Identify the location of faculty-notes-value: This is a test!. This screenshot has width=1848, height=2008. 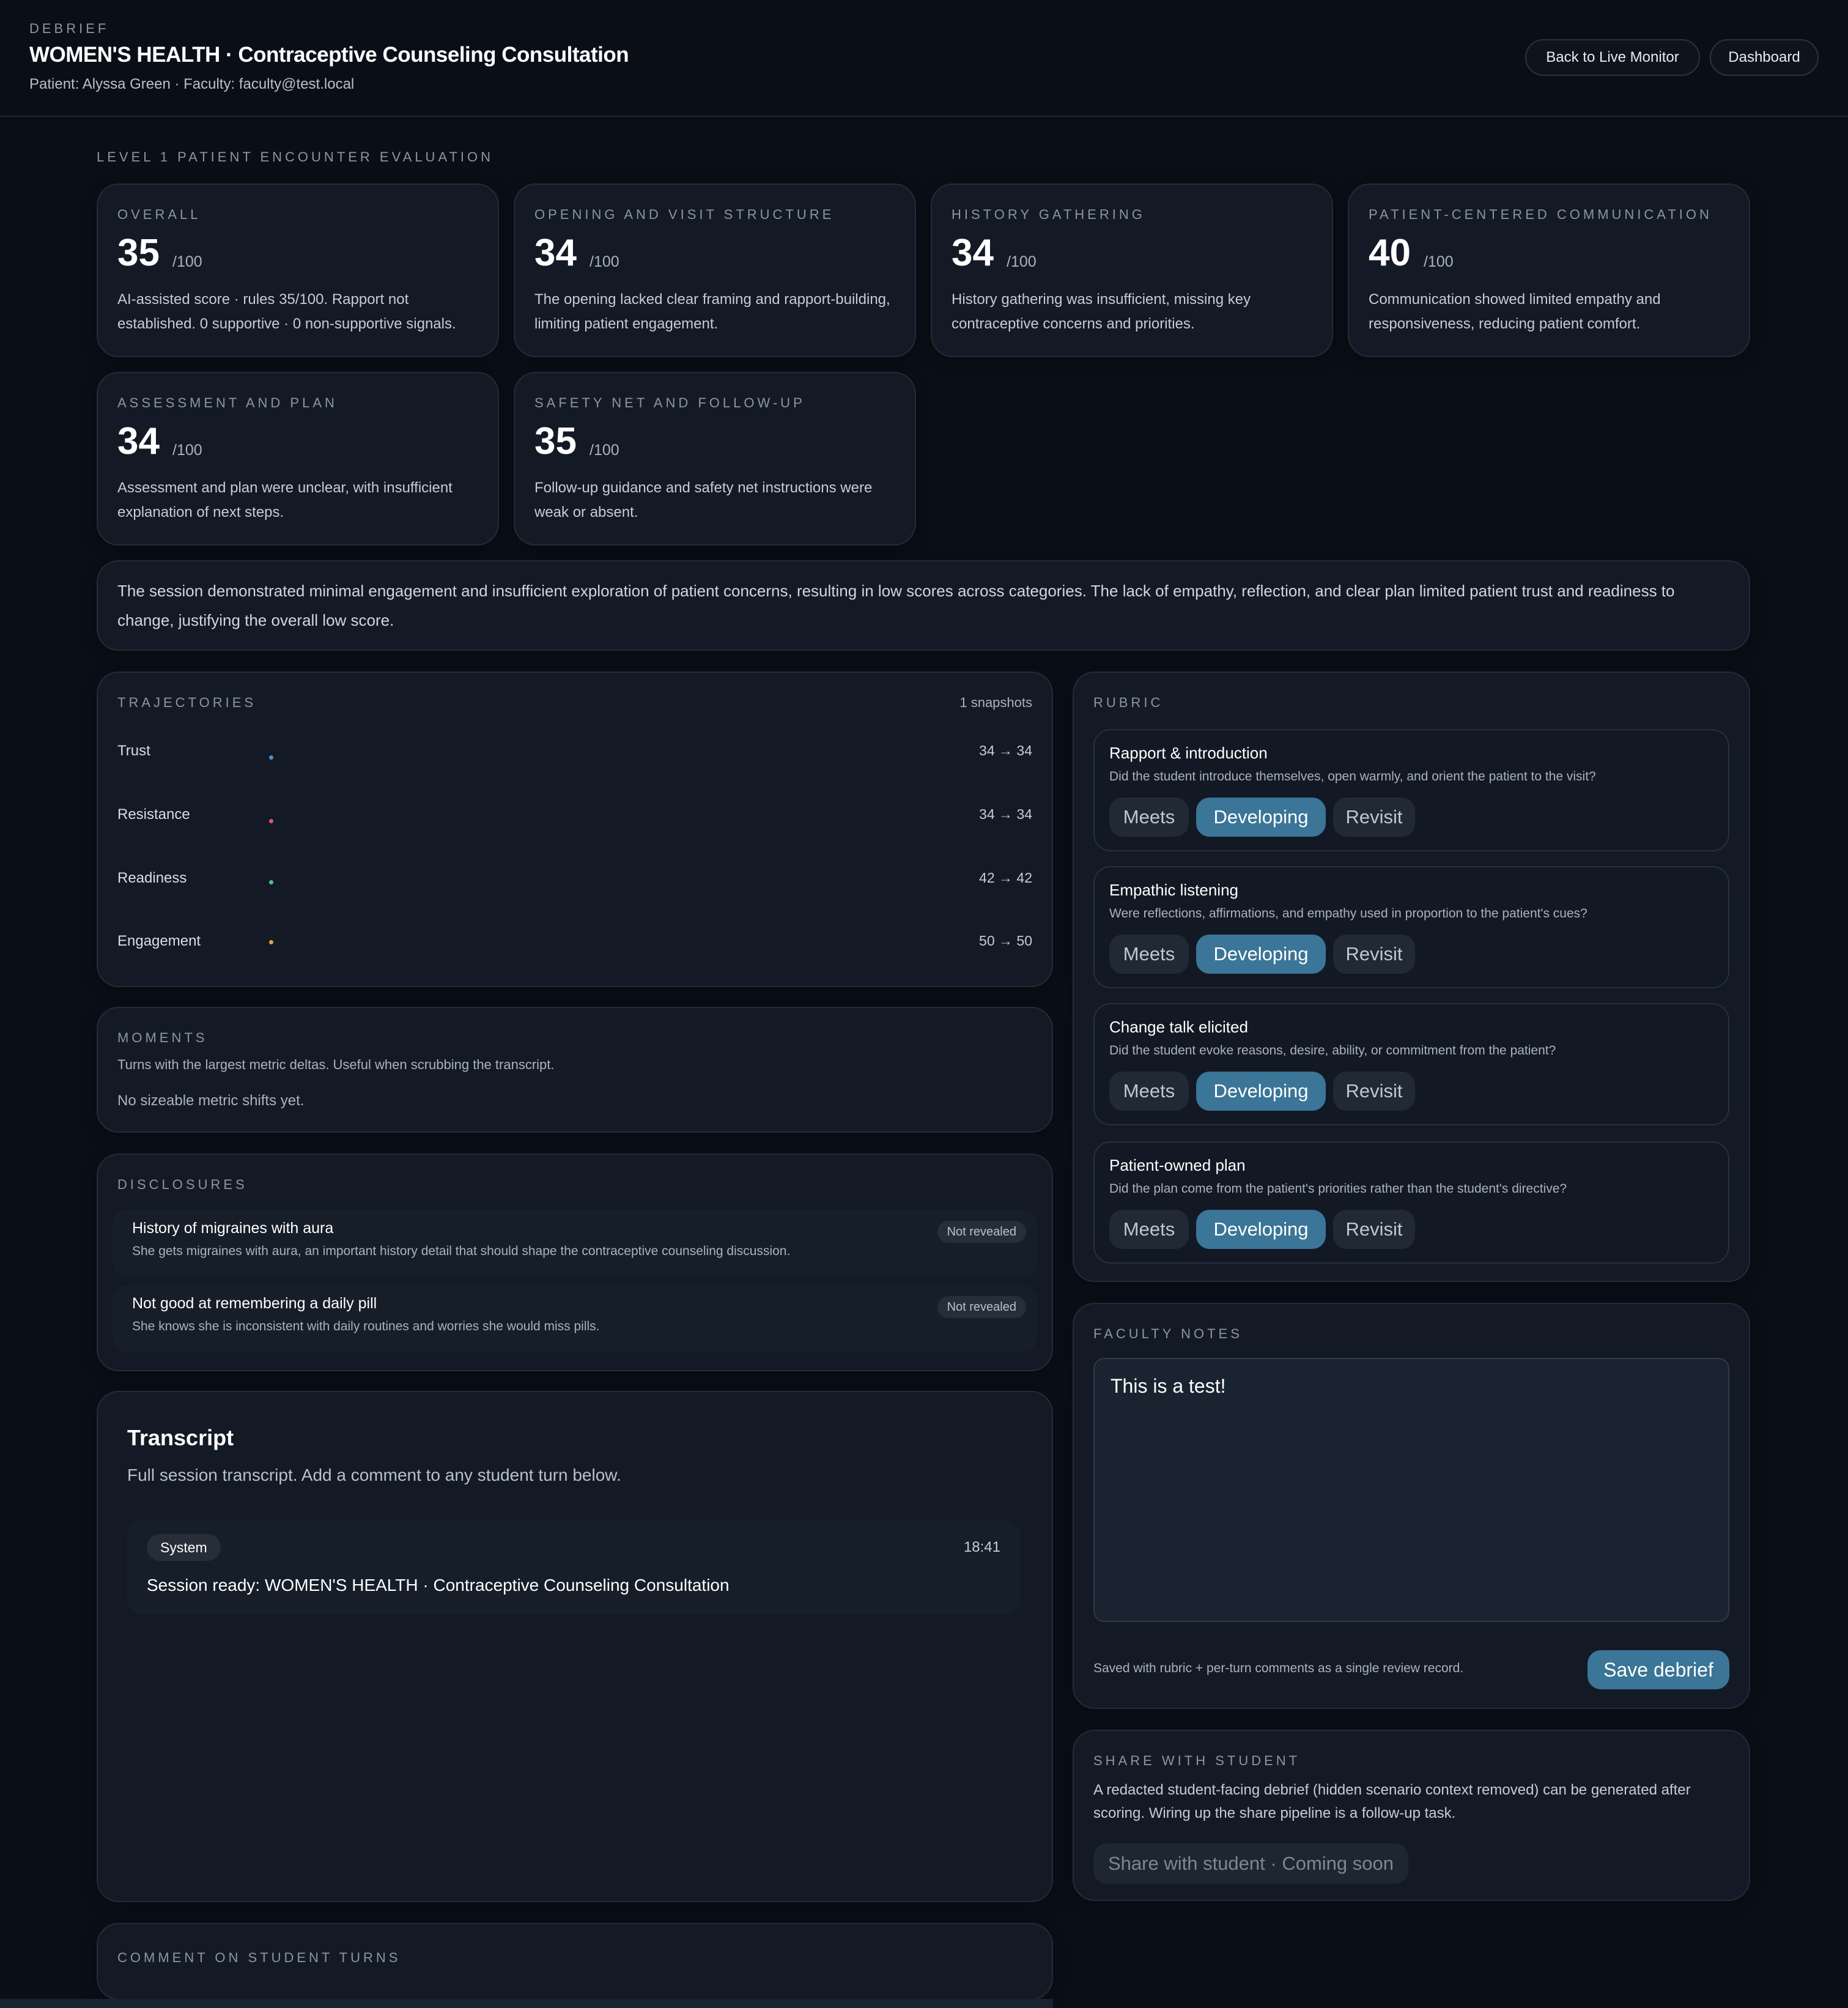
(1168, 1386).